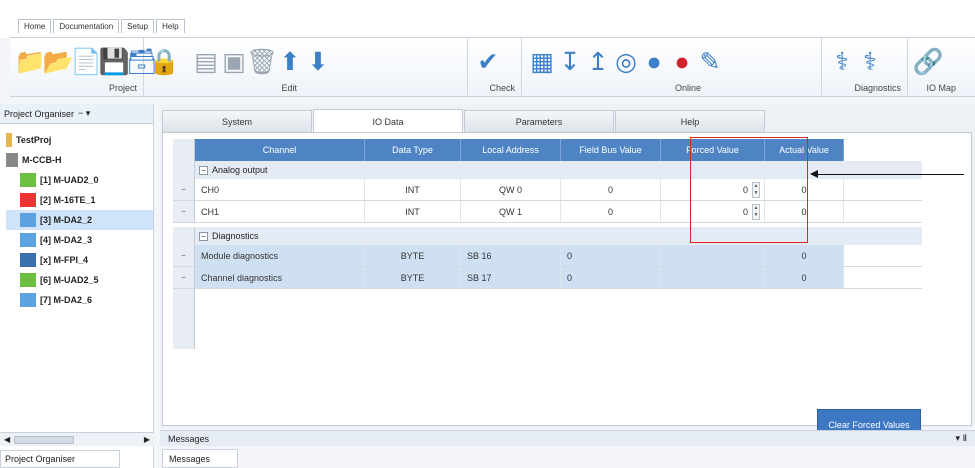 This screenshot has width=975, height=468. Describe the element at coordinates (710, 62) in the screenshot. I see `edit-icon: ✎` at that location.